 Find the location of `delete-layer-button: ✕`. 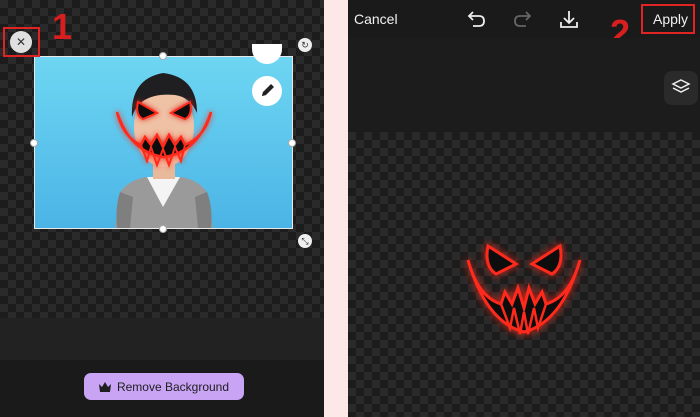

delete-layer-button: ✕ is located at coordinates (21, 42).